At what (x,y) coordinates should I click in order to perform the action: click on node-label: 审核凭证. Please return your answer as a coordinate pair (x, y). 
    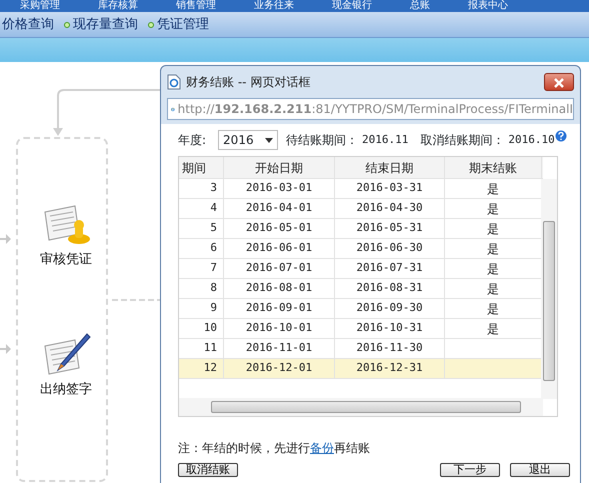
    Looking at the image, I should click on (66, 260).